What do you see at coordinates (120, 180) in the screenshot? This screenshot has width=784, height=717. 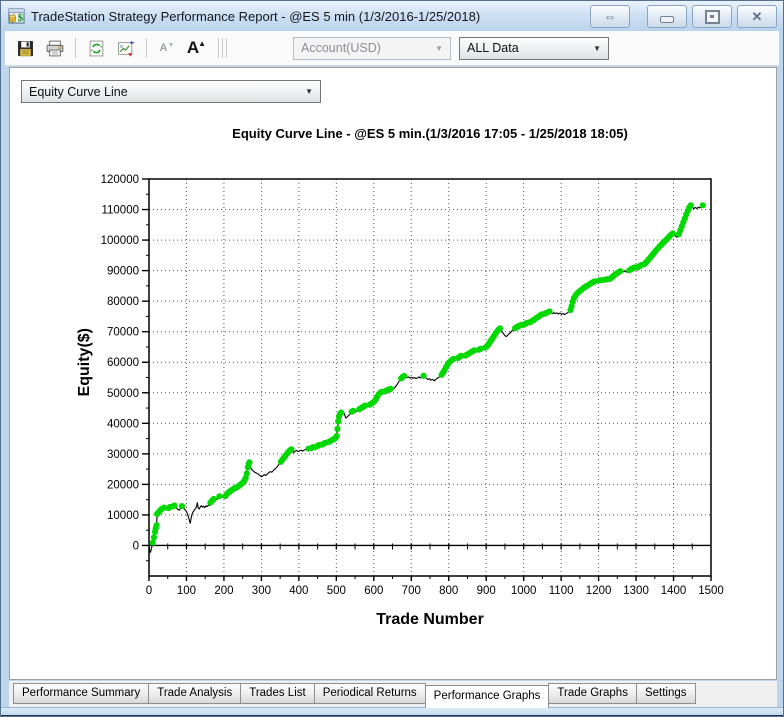 I see `svg-text: 120000` at bounding box center [120, 180].